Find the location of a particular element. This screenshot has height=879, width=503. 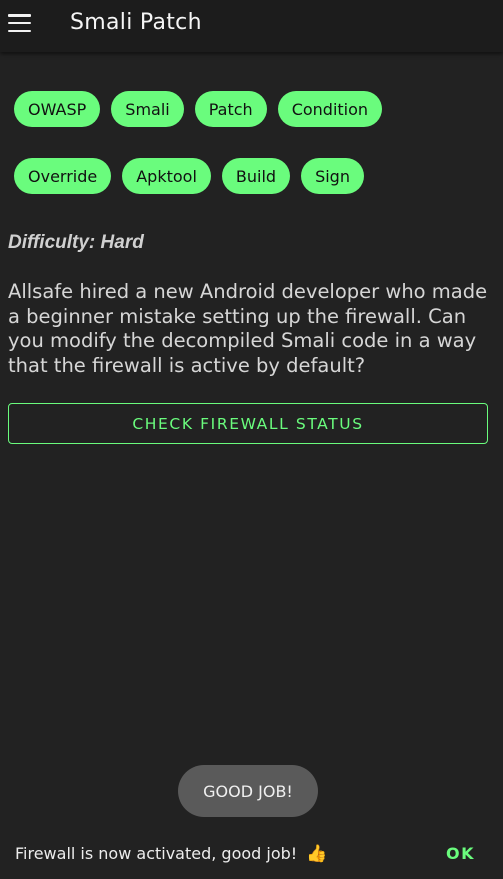

thumbs-up-icon: 👍 is located at coordinates (317, 854).